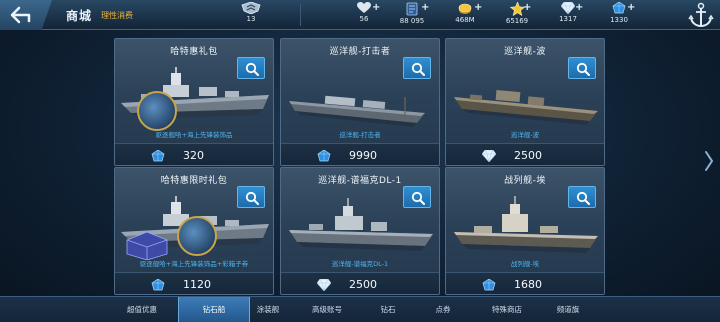  I want to click on back-button, so click(26, 15).